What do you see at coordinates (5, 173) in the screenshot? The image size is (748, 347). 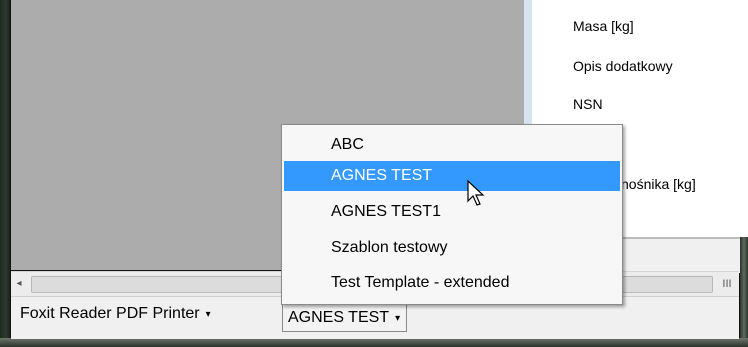 I see `window-frame-left` at bounding box center [5, 173].